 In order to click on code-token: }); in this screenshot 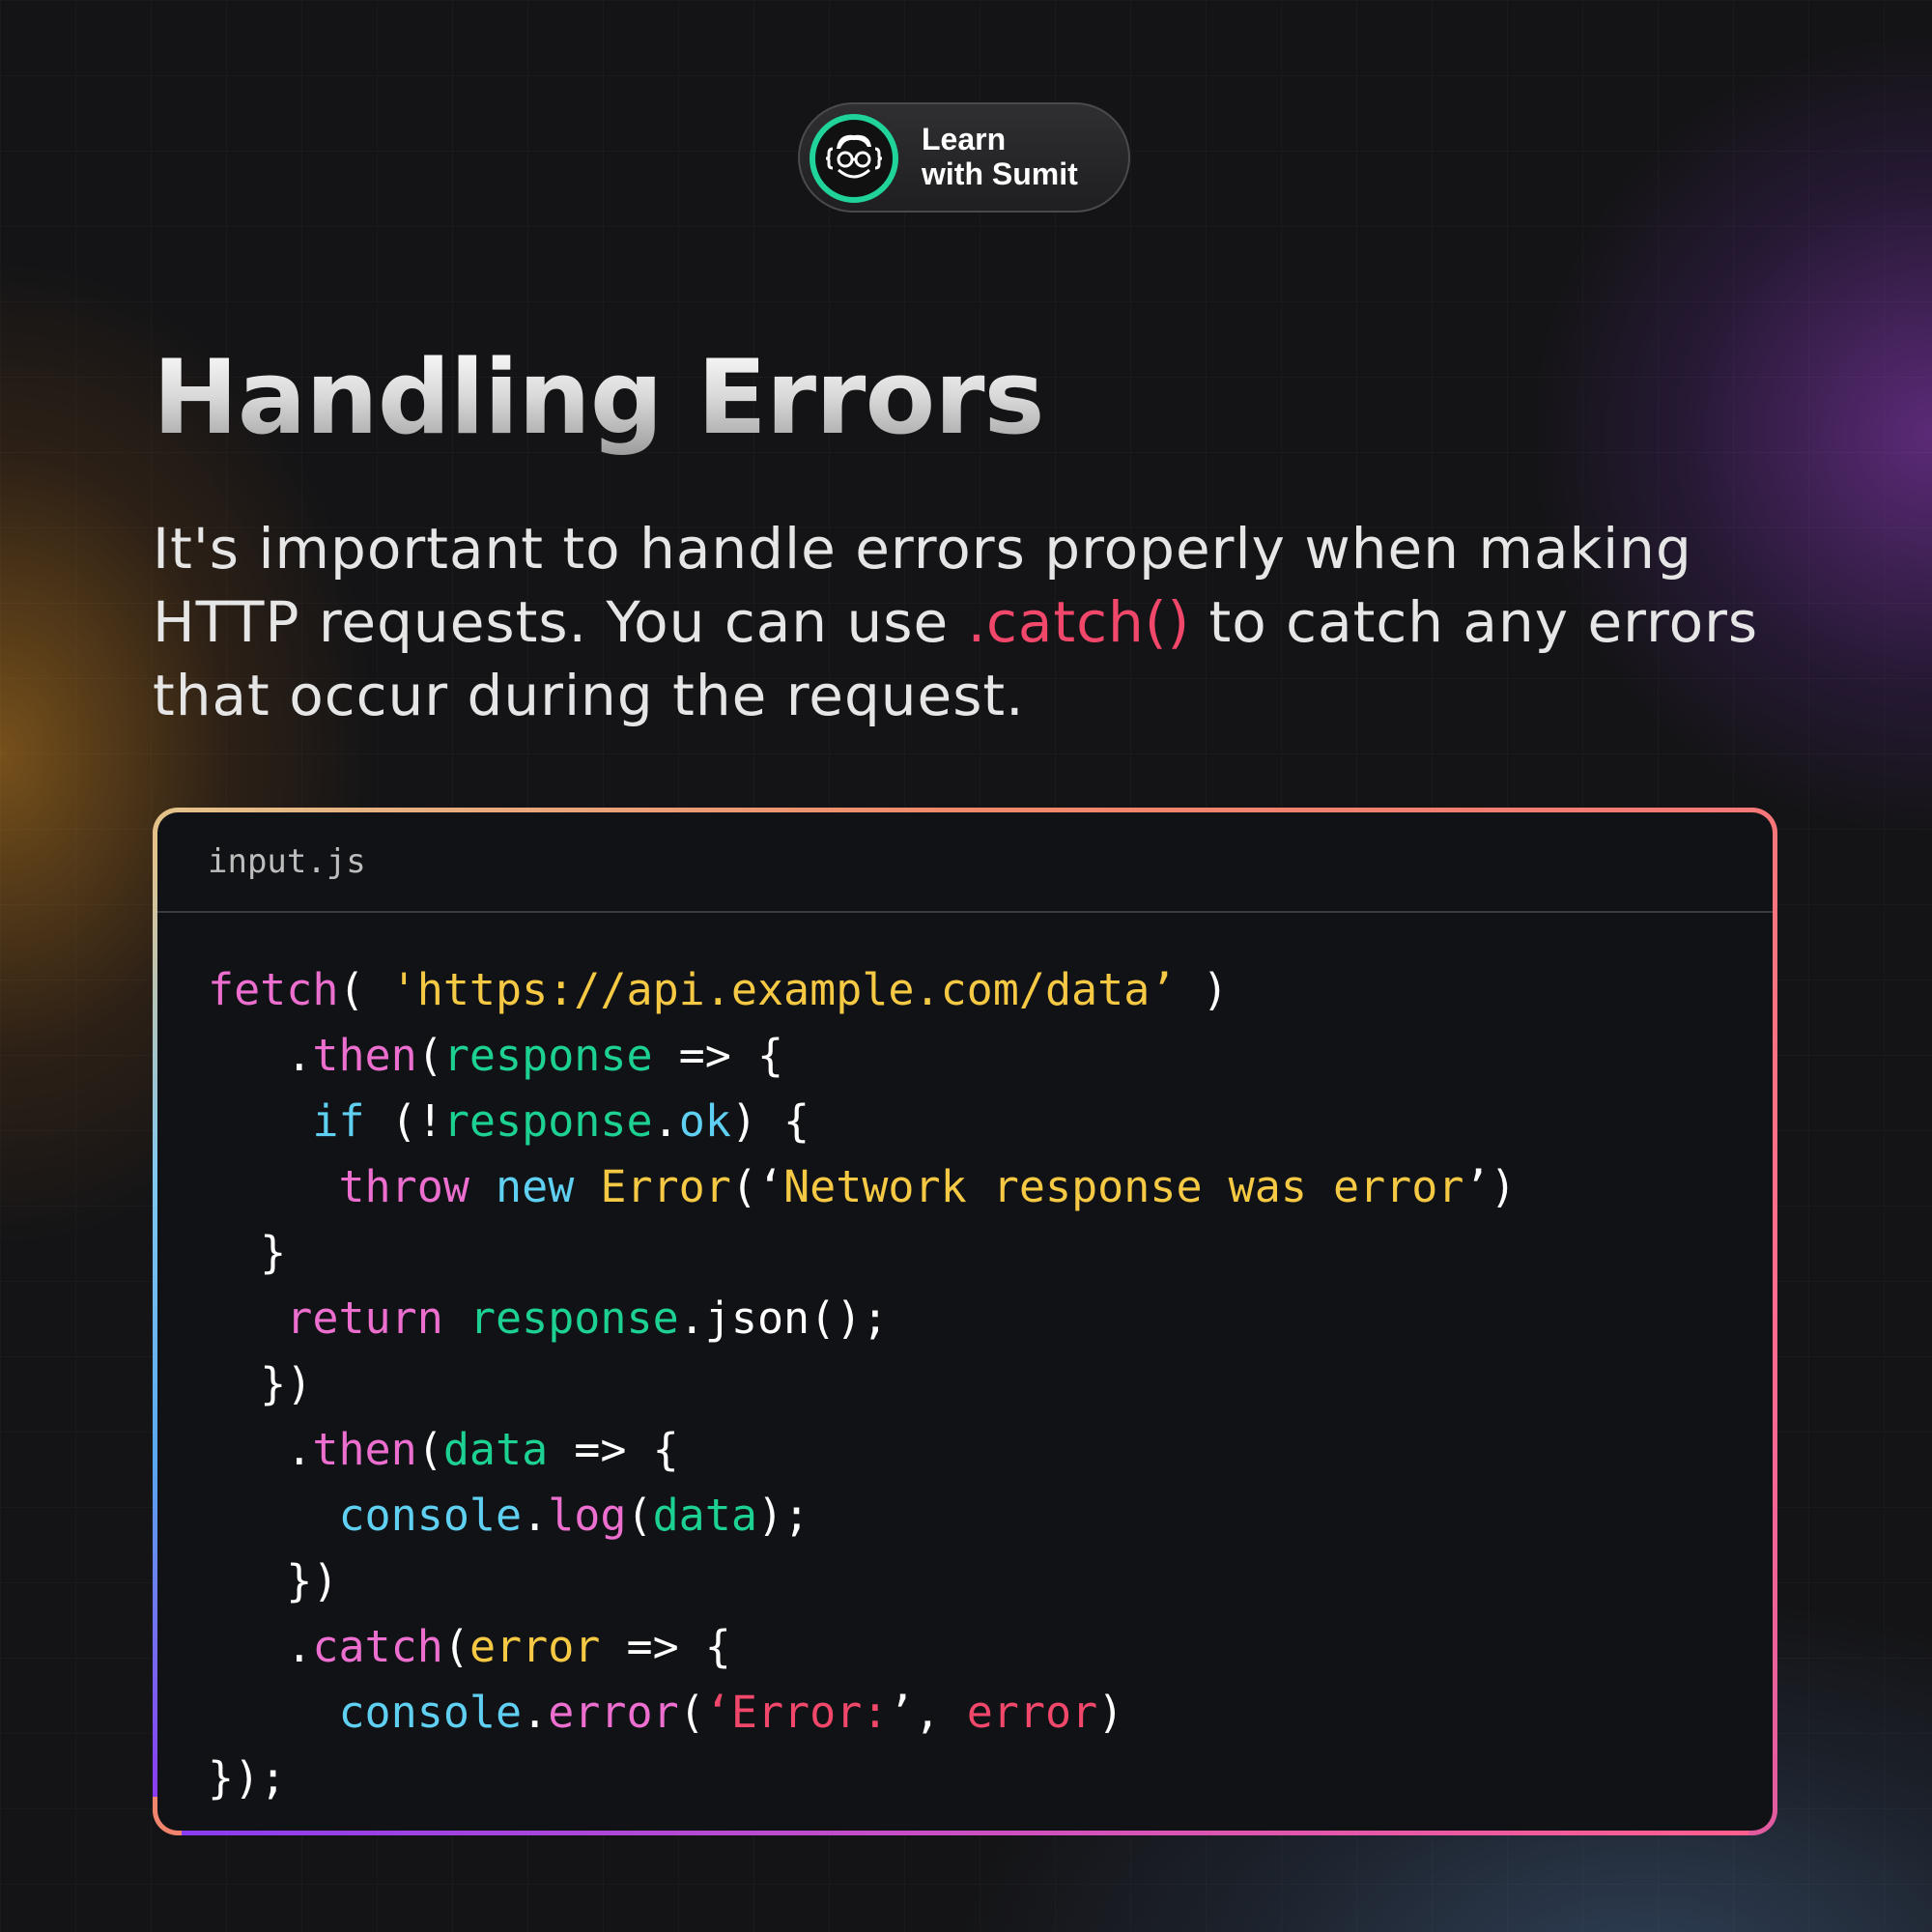, I will do `click(248, 1778)`.